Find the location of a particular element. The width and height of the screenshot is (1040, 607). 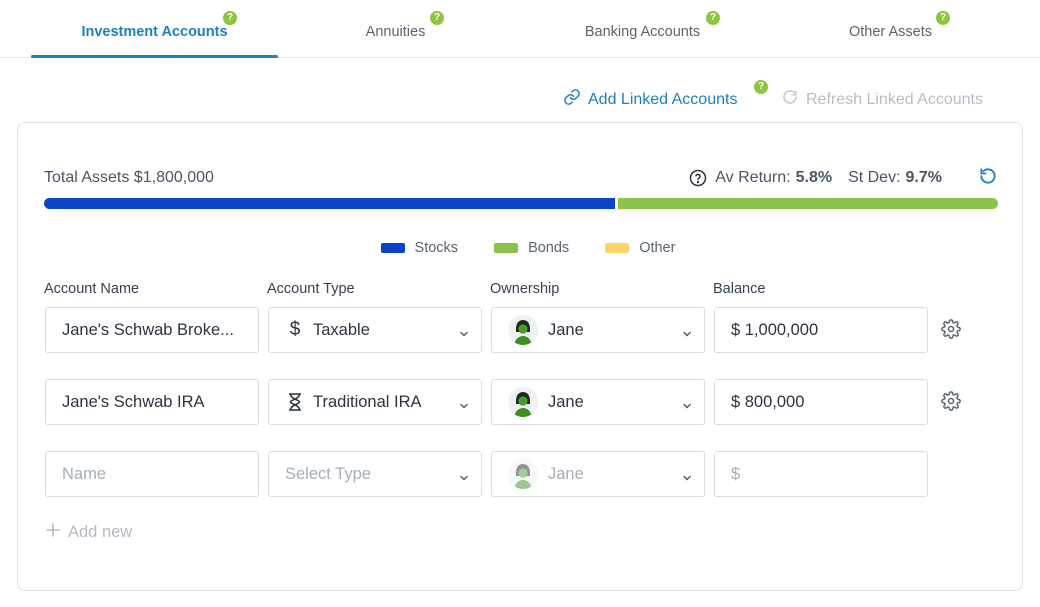

av-return-label: Av Return: is located at coordinates (753, 177).